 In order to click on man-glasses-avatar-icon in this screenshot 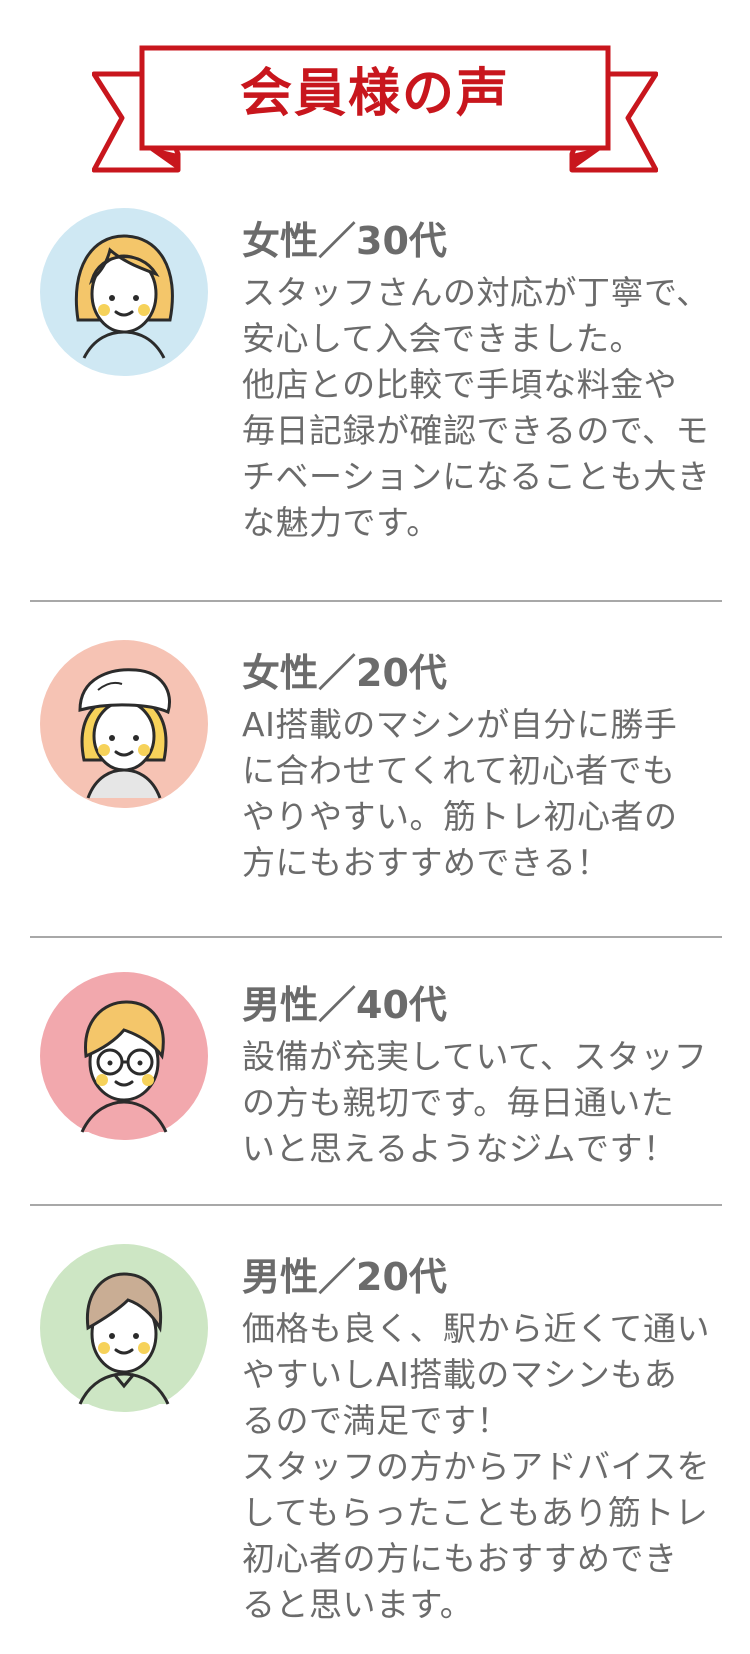, I will do `click(124, 1056)`.